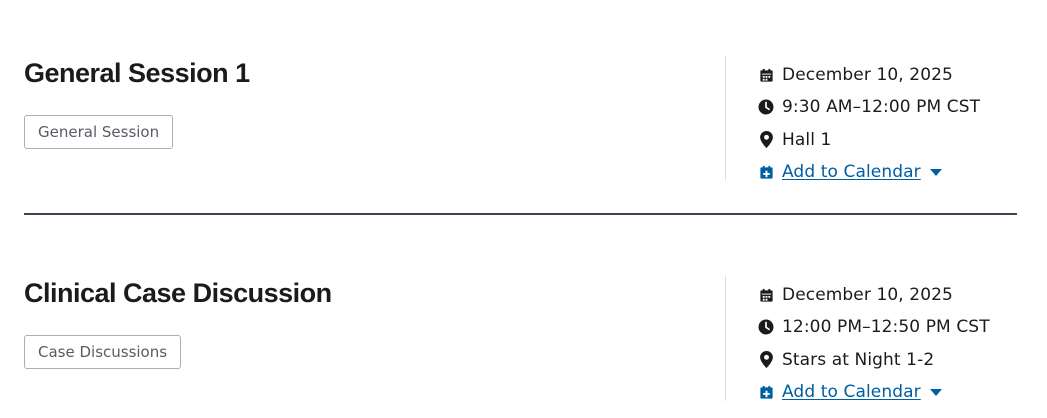 Image resolution: width=1047 pixels, height=418 pixels. Describe the element at coordinates (103, 352) in the screenshot. I see `session-type-tag: Case Discussions` at that location.